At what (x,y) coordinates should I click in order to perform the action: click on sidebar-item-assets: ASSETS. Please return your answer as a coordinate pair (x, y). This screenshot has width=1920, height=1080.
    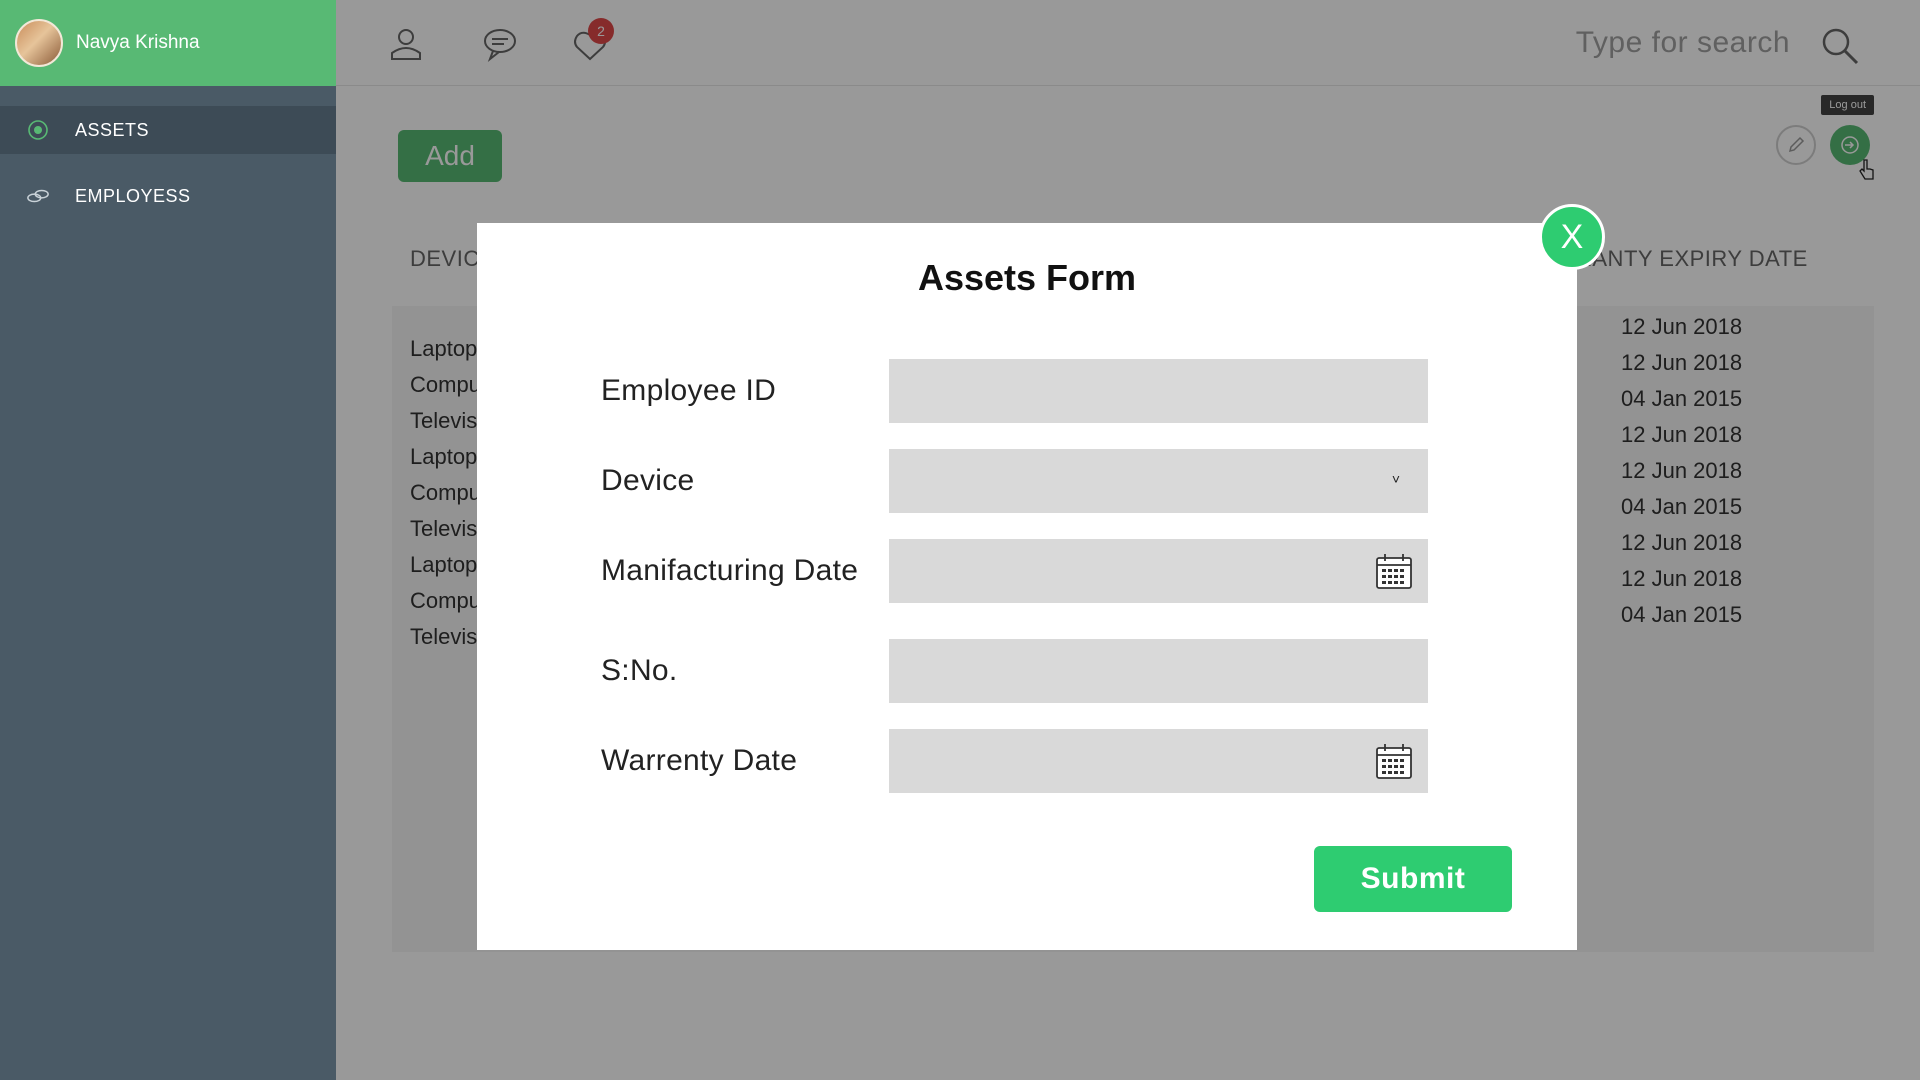
    Looking at the image, I should click on (168, 130).